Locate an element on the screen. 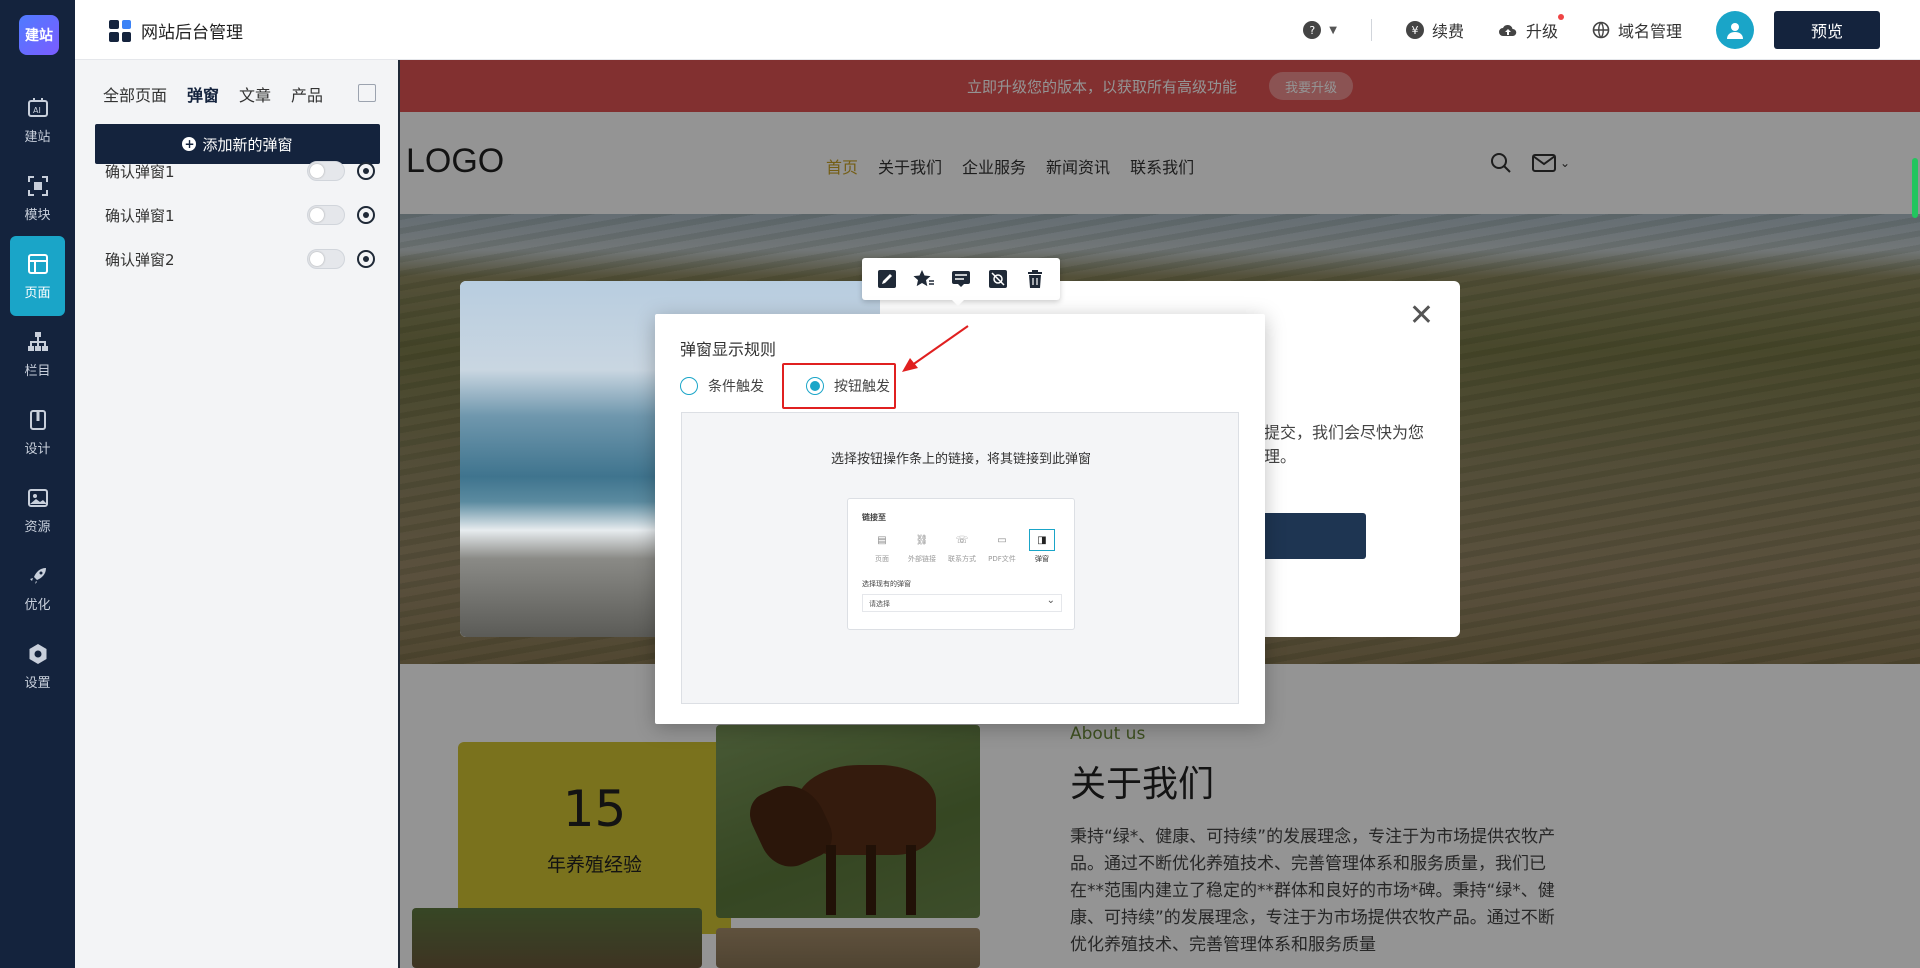  link-option-label: 外部链接 is located at coordinates (922, 559).